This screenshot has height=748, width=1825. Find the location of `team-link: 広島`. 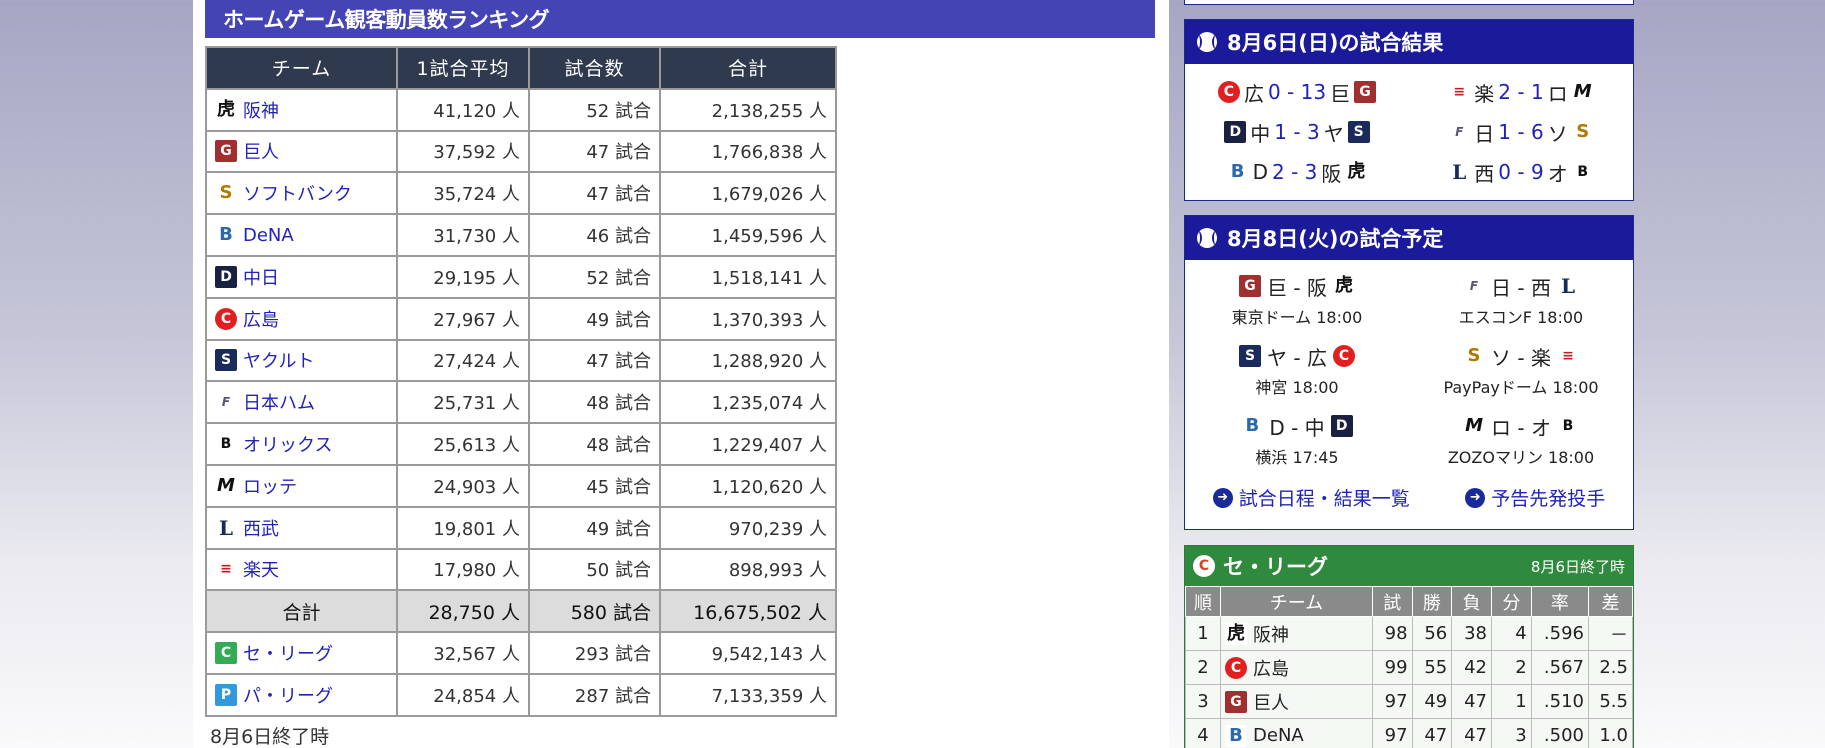

team-link: 広島 is located at coordinates (261, 319).